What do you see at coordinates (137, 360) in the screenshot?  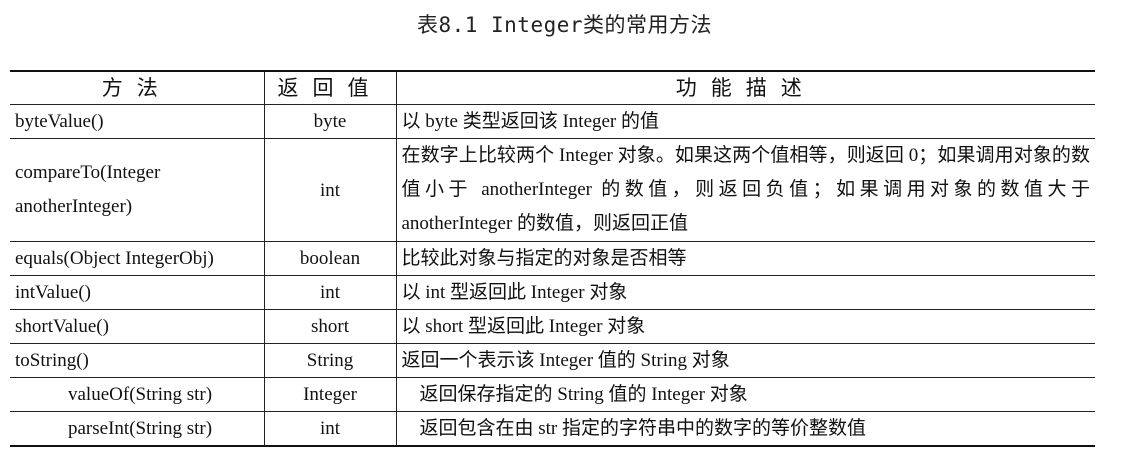 I see `method-cell: toString()` at bounding box center [137, 360].